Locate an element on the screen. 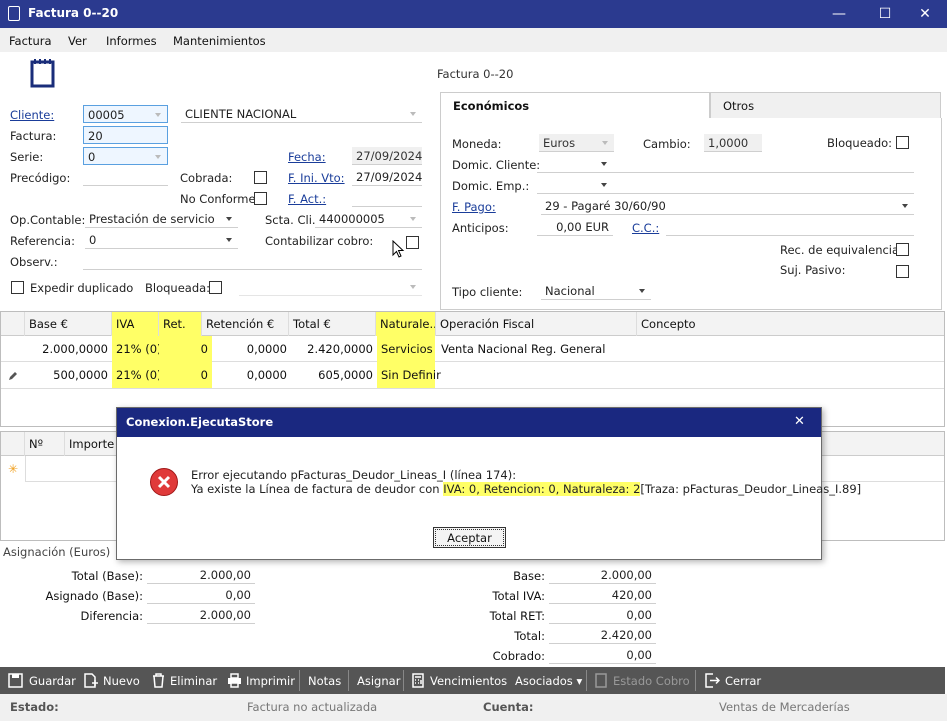  contabilizar-checkbox is located at coordinates (412, 242).